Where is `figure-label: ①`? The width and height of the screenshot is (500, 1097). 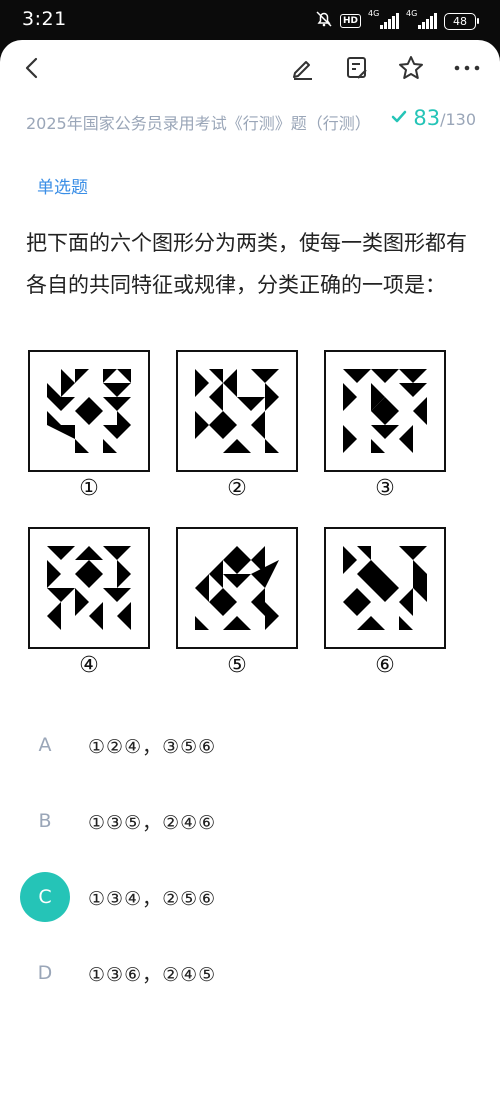
figure-label: ① is located at coordinates (89, 488).